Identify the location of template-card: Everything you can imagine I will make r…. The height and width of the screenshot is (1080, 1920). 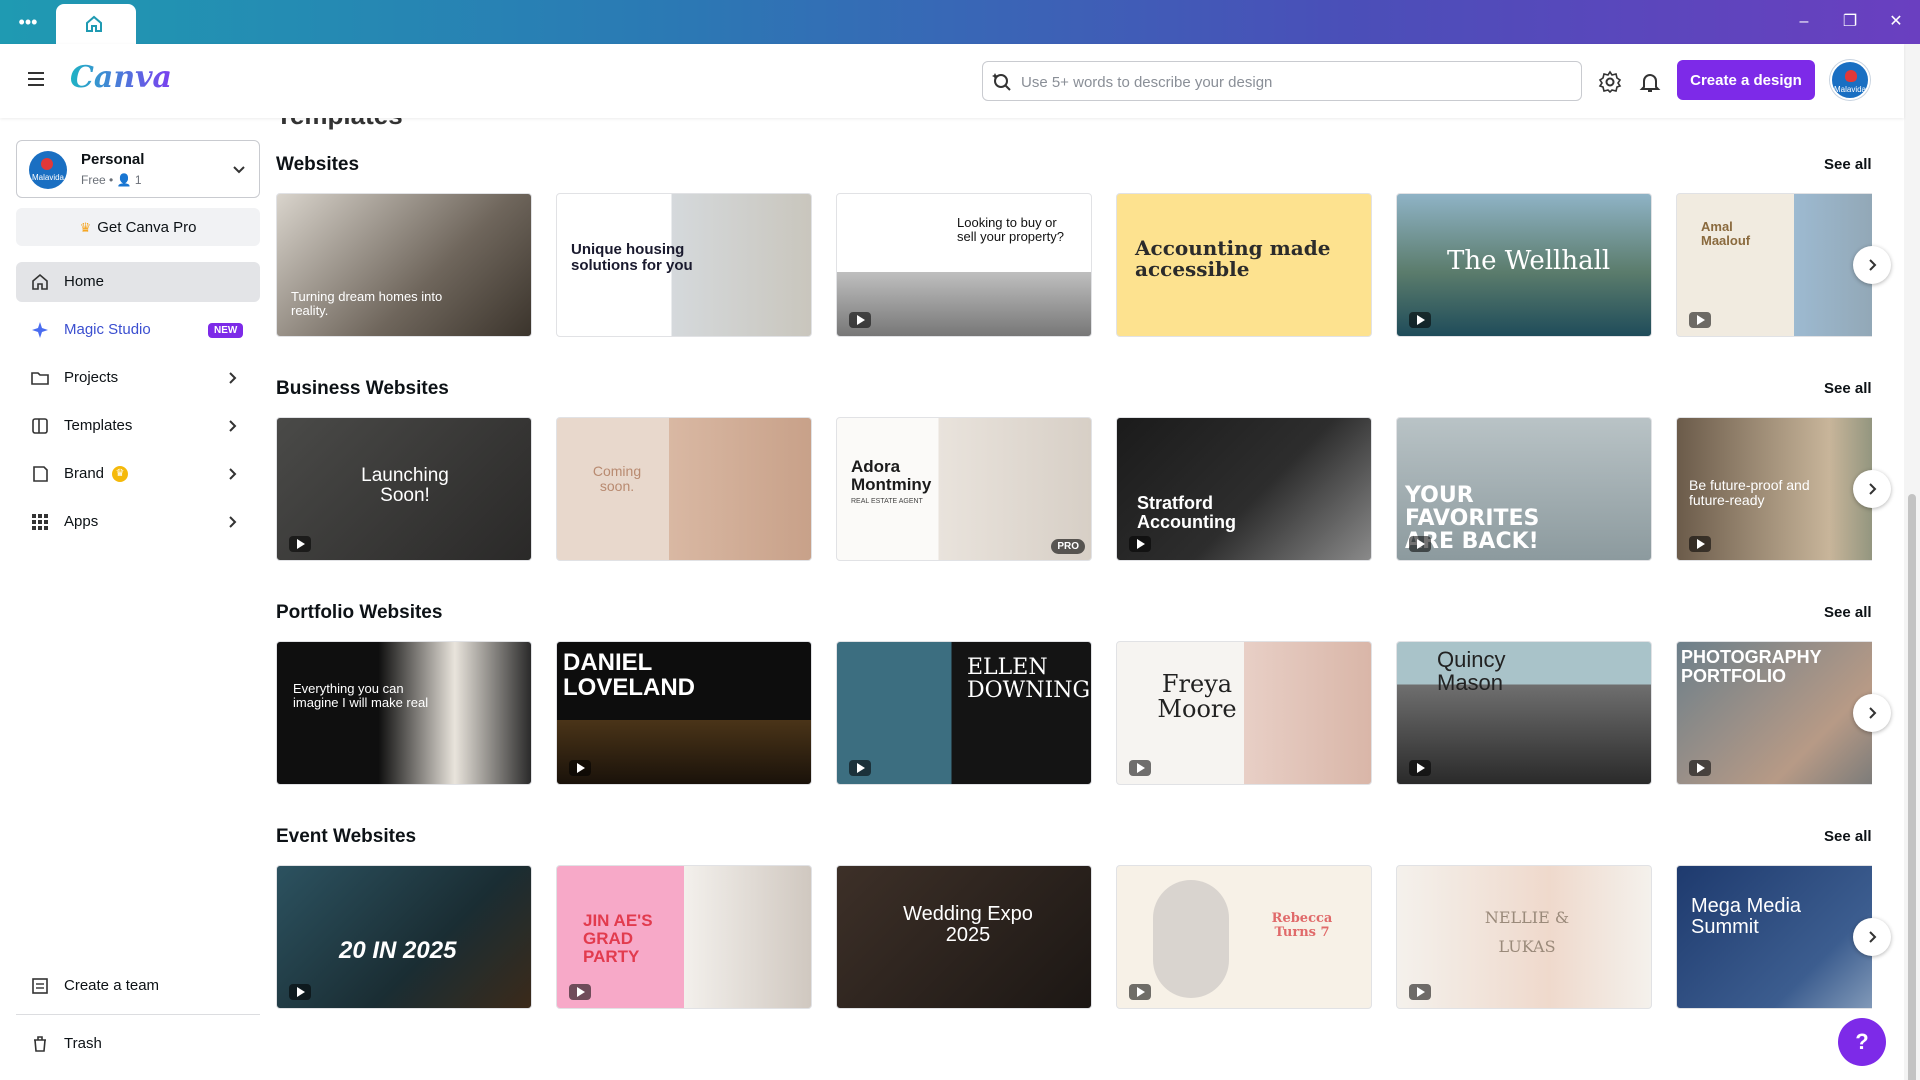
(404, 713).